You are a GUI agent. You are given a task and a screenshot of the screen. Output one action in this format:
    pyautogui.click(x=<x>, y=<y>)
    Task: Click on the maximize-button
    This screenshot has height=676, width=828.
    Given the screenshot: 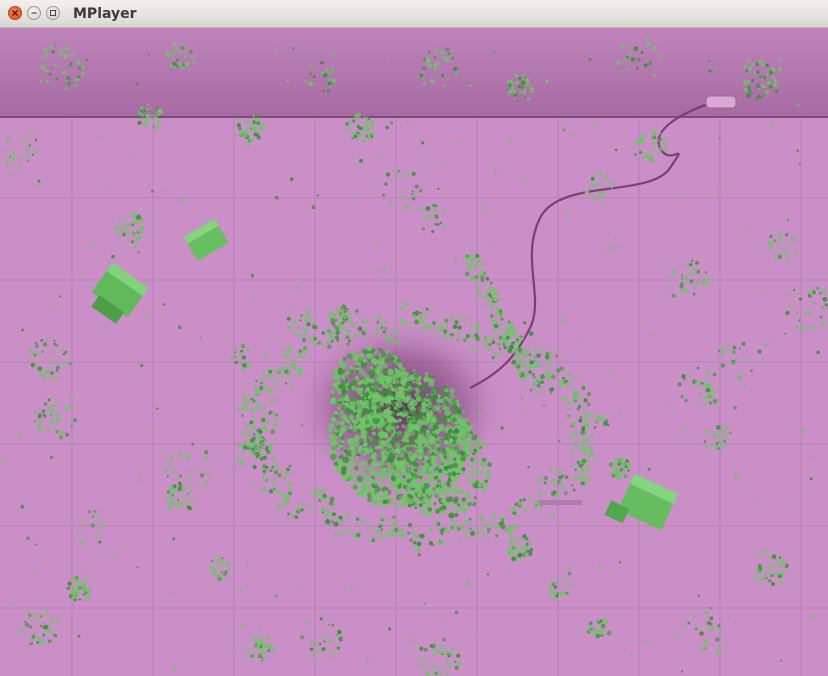 What is the action you would take?
    pyautogui.click(x=53, y=13)
    